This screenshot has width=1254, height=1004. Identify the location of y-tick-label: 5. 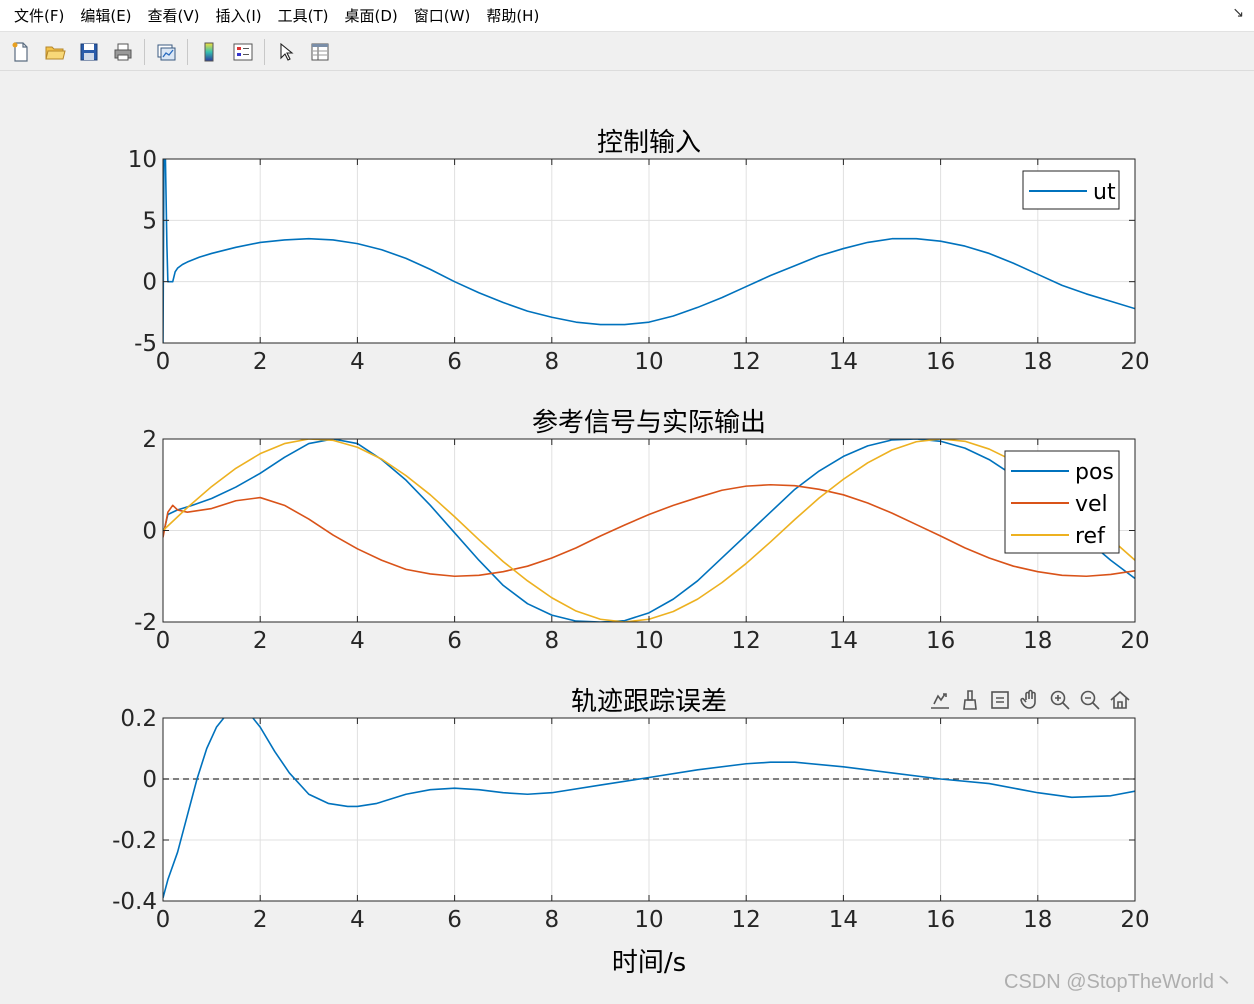
(149, 221).